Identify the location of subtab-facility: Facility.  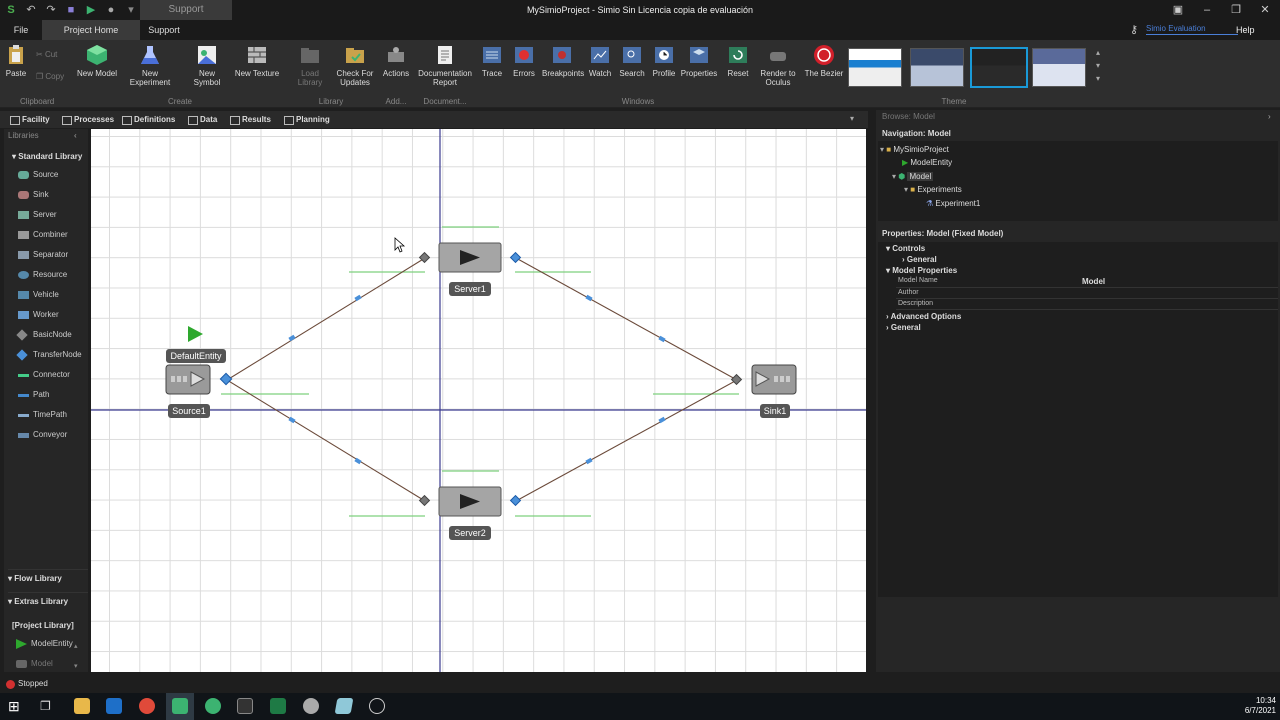
(29, 119).